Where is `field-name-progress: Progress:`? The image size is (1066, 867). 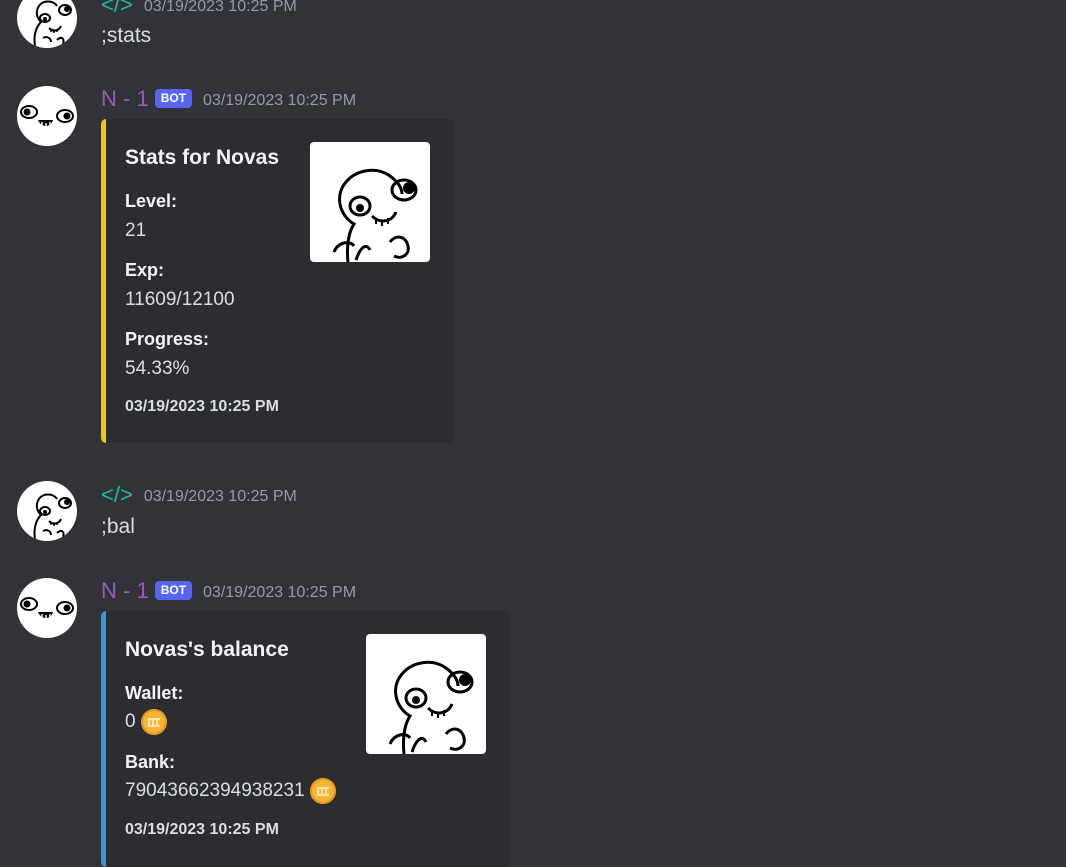 field-name-progress: Progress: is located at coordinates (167, 339).